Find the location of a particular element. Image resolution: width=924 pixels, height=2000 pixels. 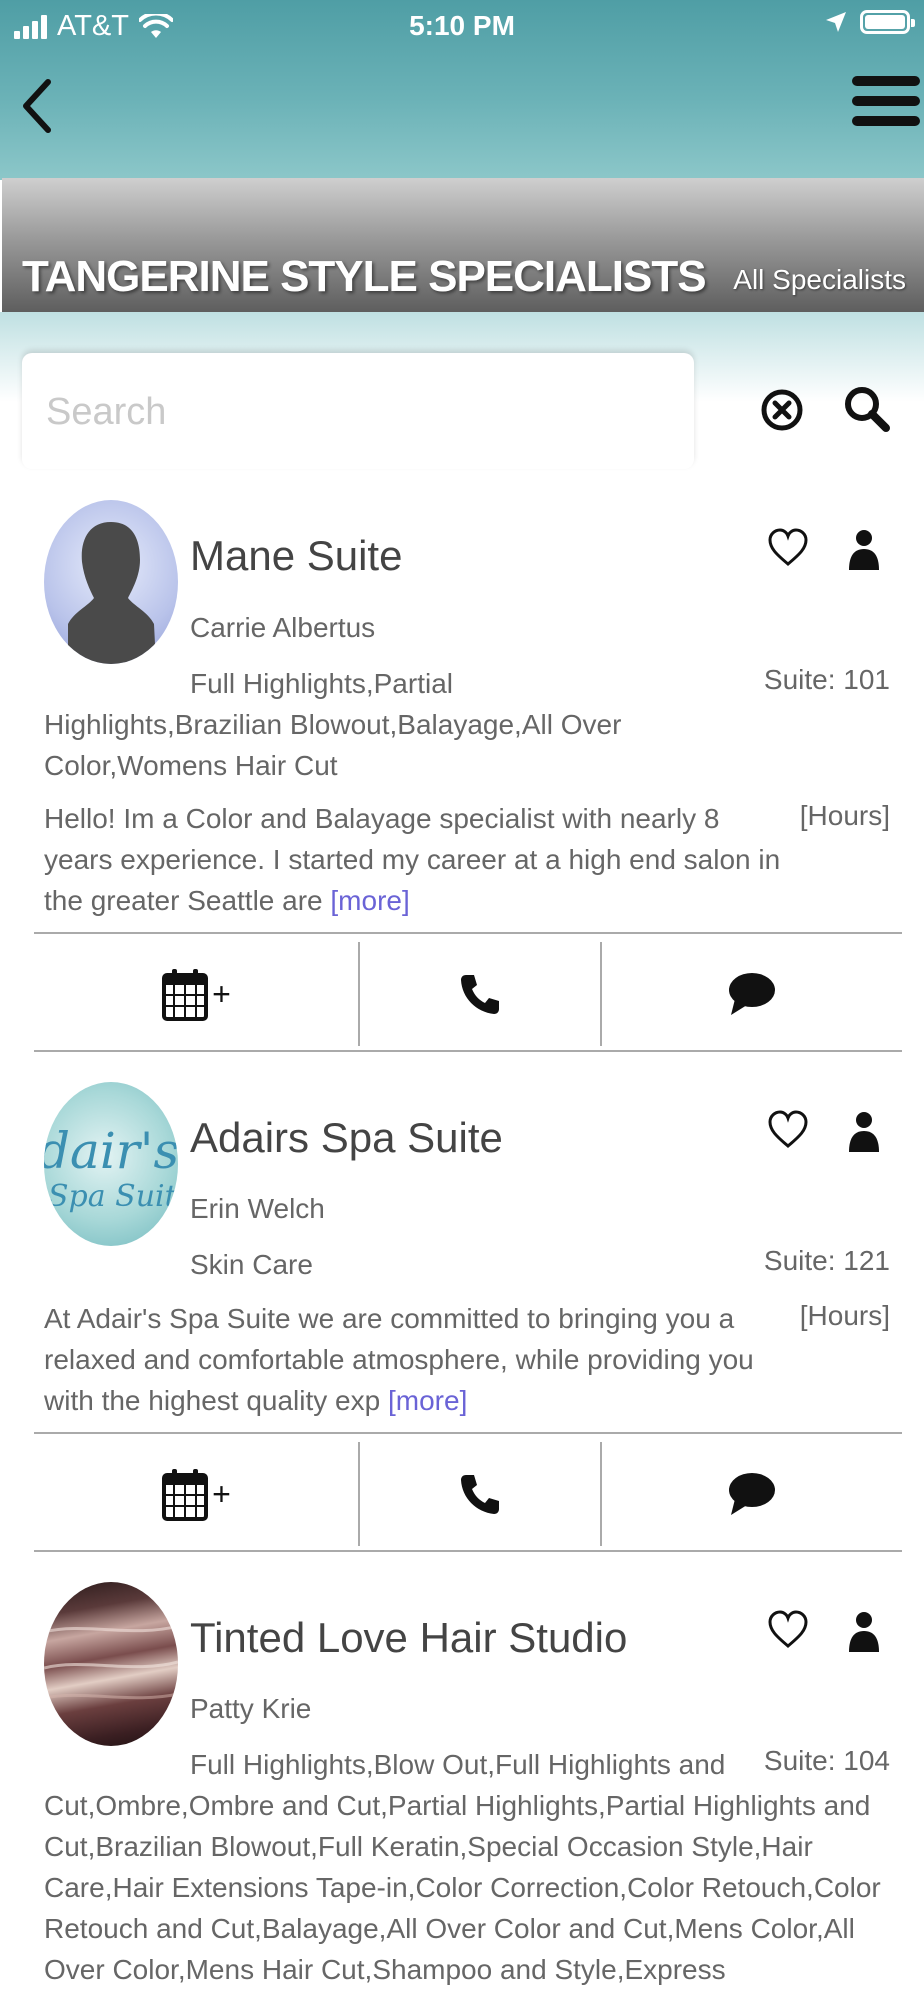

hamburger-menu-icon is located at coordinates (884, 105).